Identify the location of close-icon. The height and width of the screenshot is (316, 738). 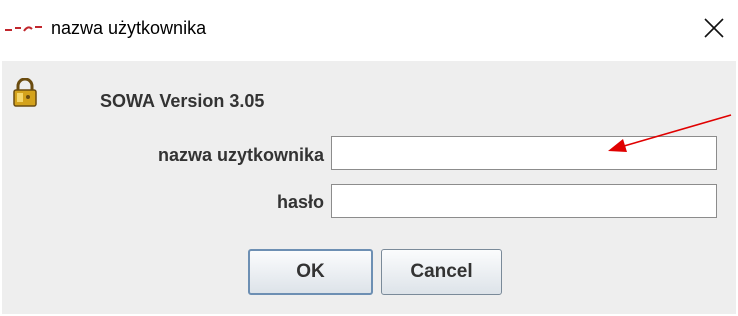
(714, 28).